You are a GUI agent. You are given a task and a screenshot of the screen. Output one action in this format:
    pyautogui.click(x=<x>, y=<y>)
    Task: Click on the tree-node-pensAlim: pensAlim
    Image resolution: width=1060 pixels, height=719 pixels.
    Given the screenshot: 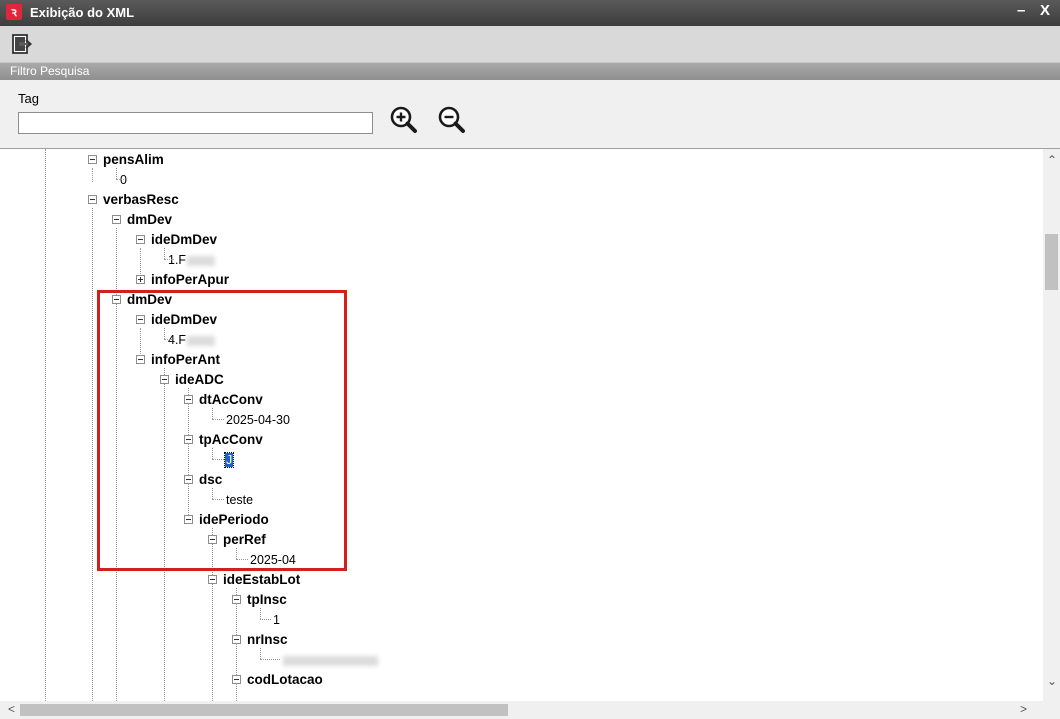 What is the action you would take?
    pyautogui.click(x=126, y=160)
    